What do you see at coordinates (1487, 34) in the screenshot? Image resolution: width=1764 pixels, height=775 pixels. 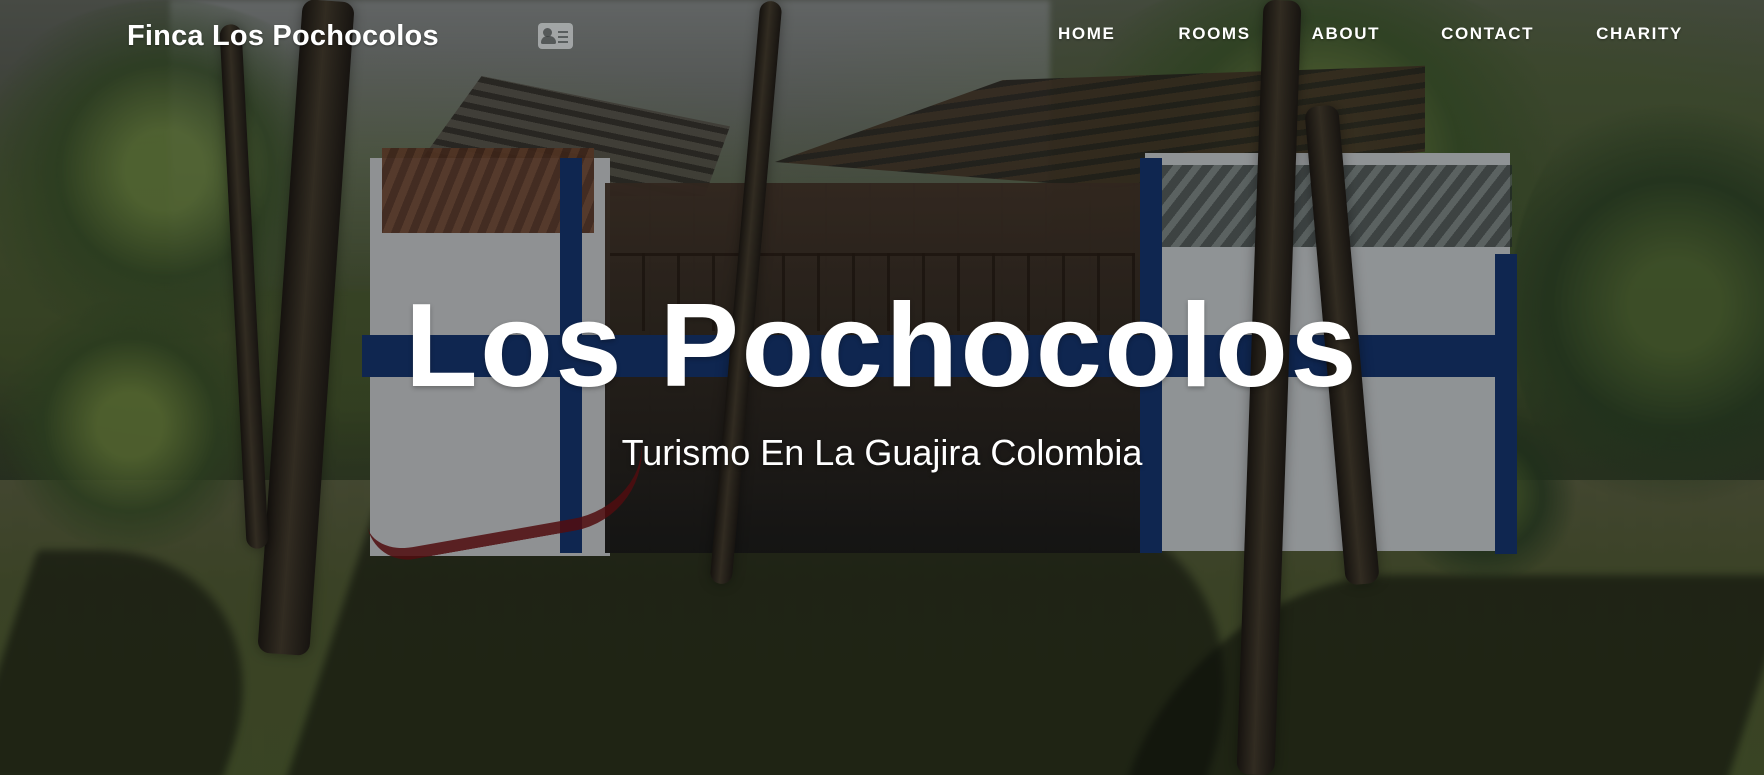 I see `nav-contact-link: CONTACT` at bounding box center [1487, 34].